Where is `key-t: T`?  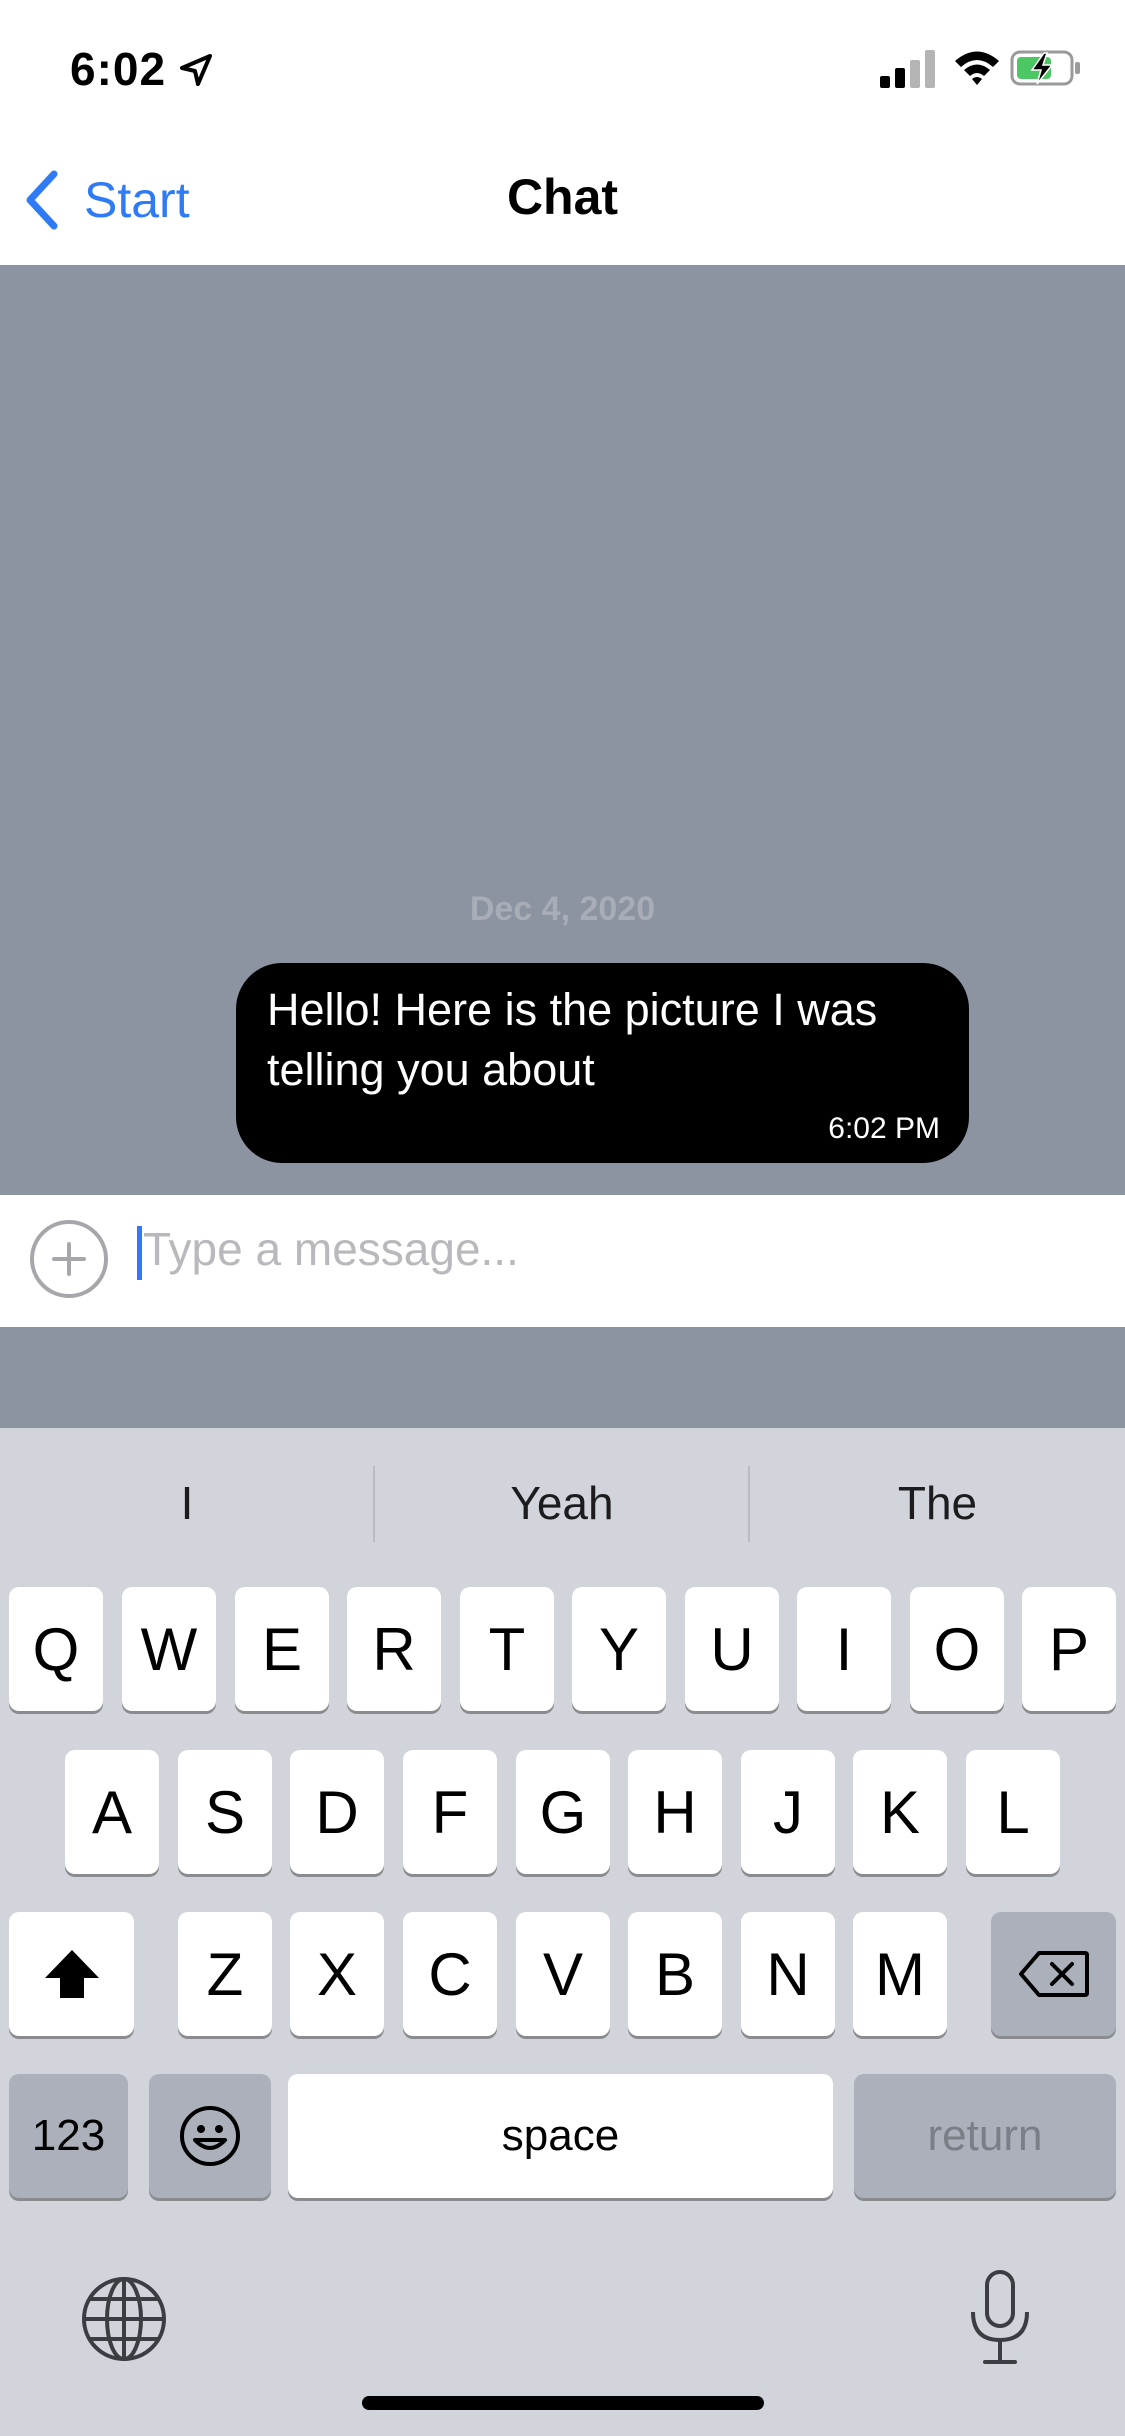
key-t: T is located at coordinates (507, 1649).